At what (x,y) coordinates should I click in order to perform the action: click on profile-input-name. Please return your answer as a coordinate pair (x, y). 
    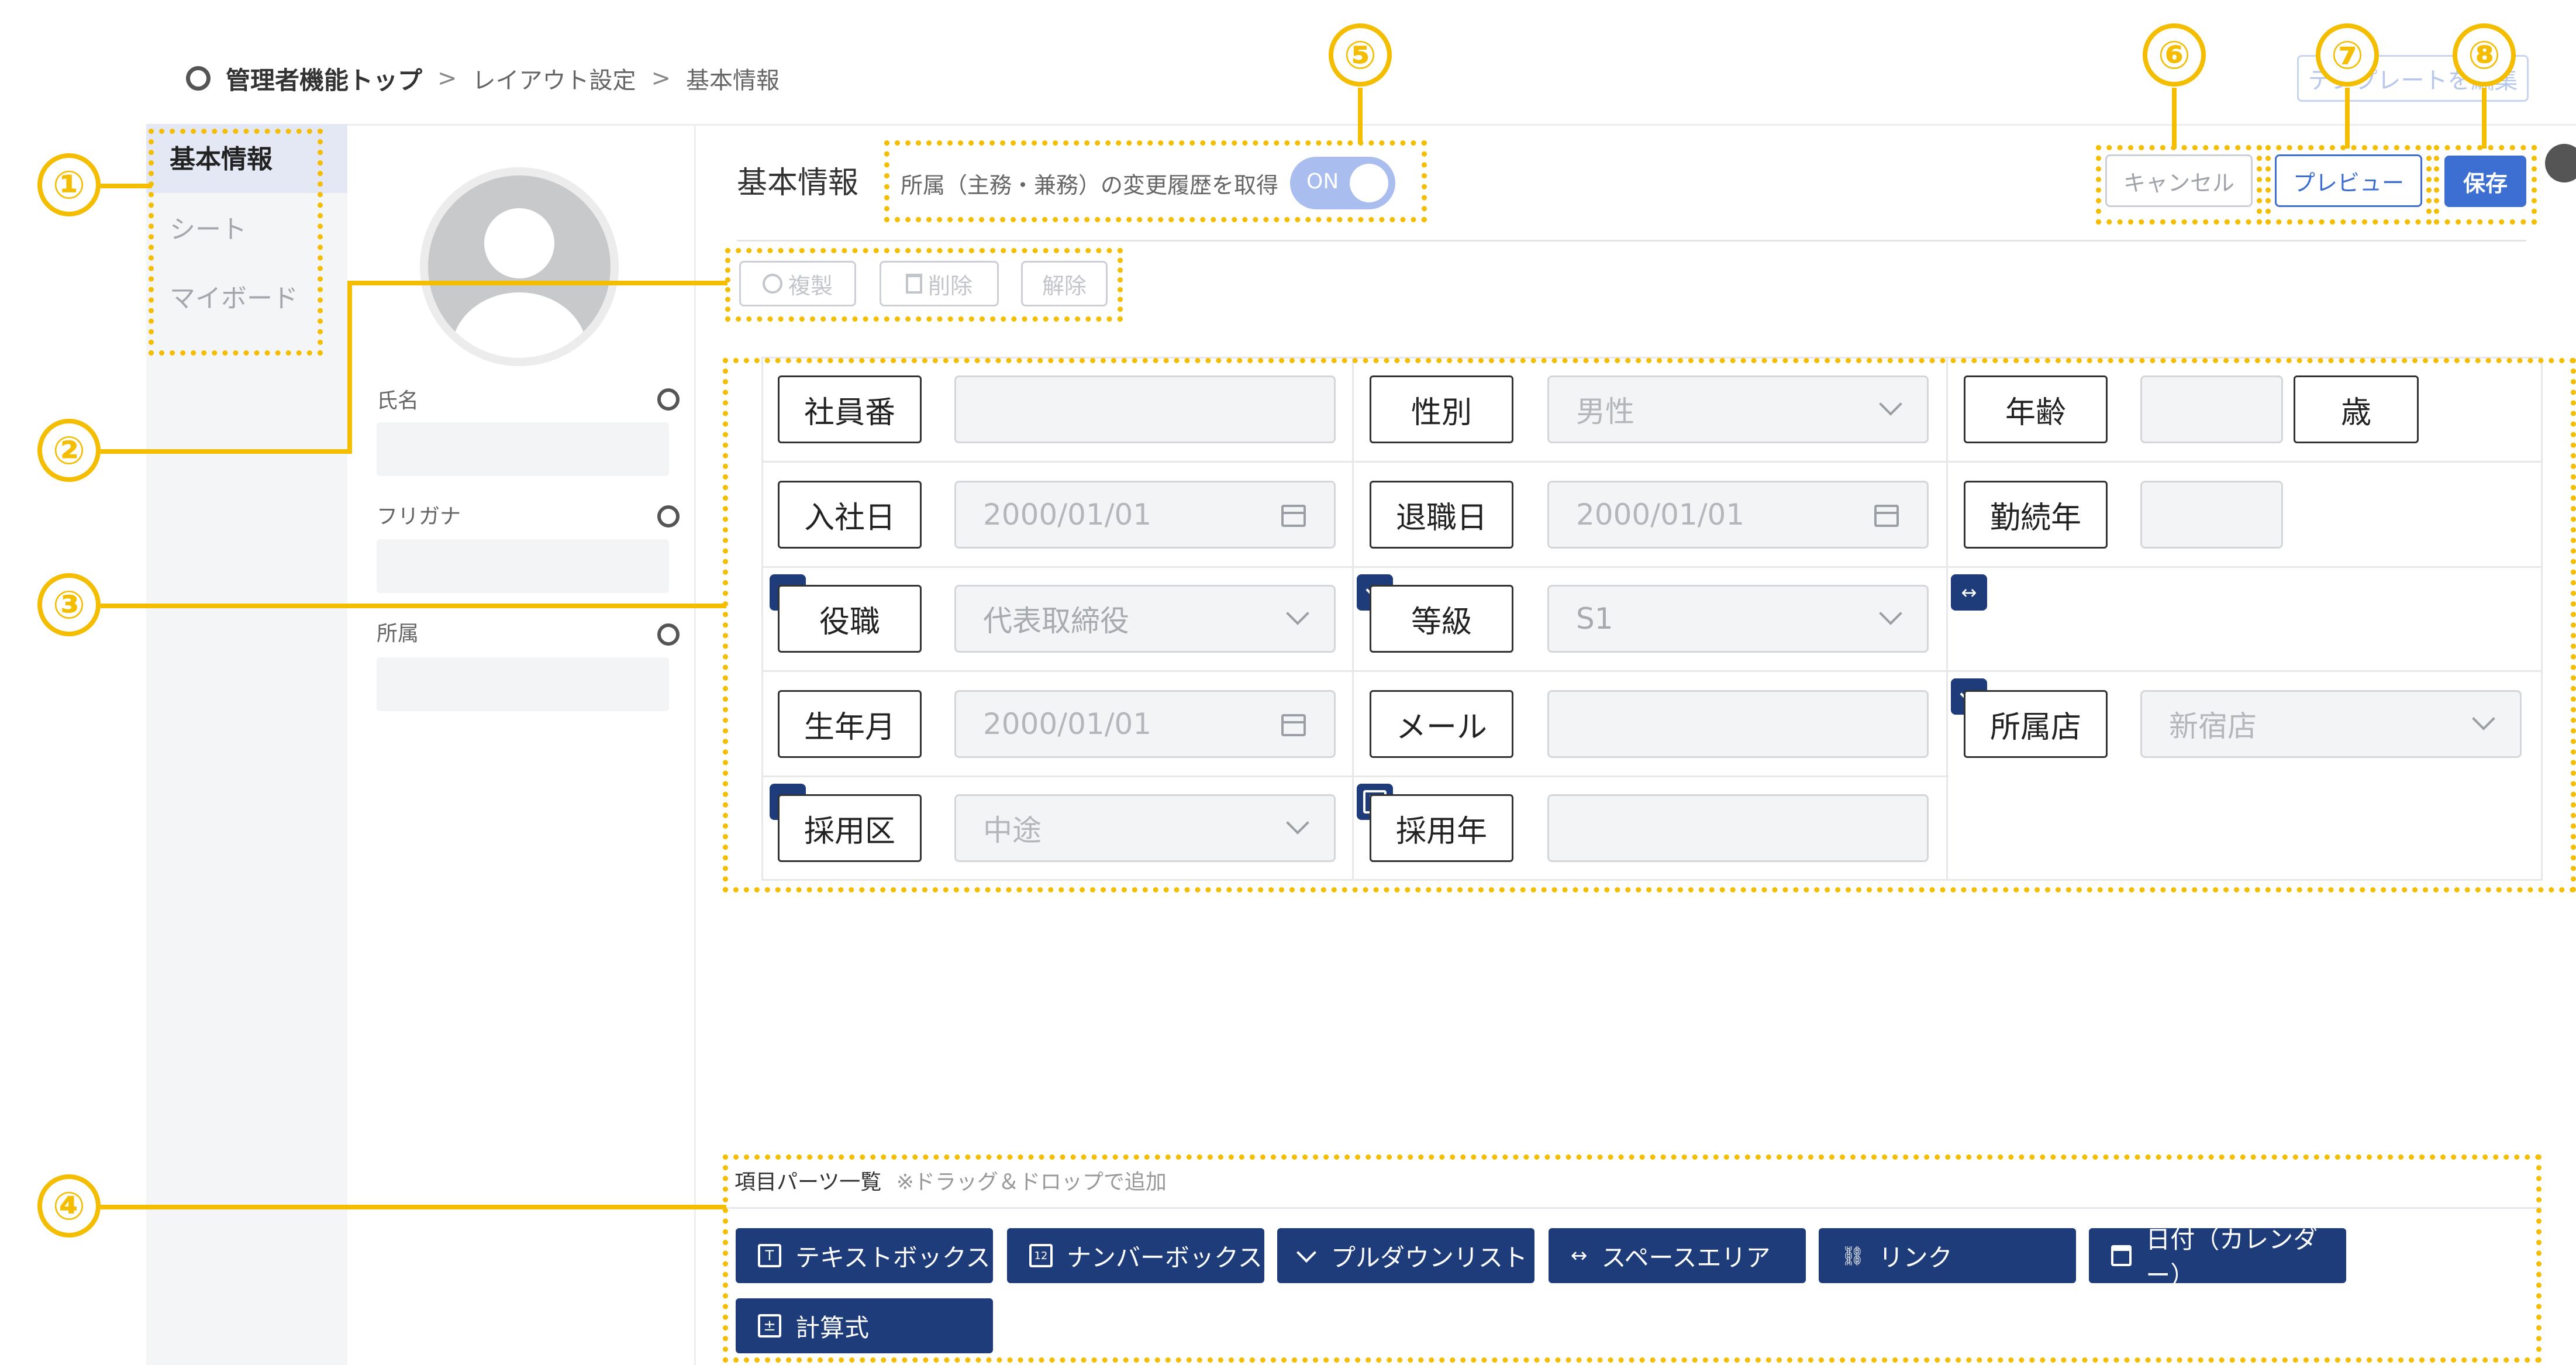
    Looking at the image, I should click on (523, 449).